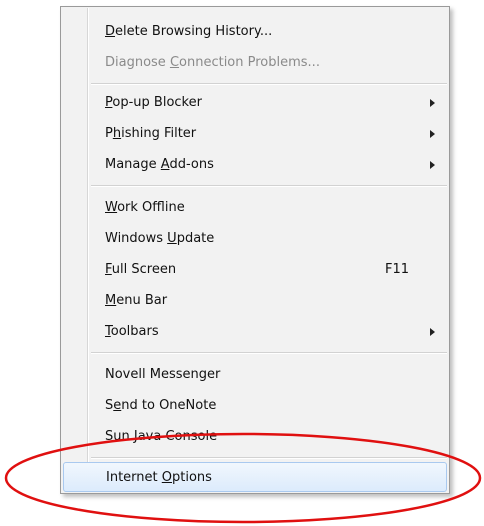  What do you see at coordinates (255, 103) in the screenshot?
I see `menu-item-popup-blocker: Pop-up Blocker` at bounding box center [255, 103].